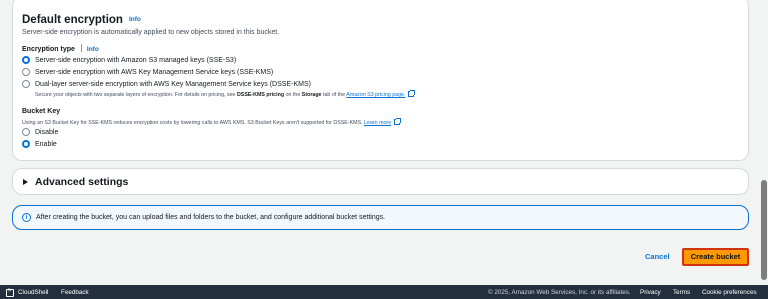 The image size is (768, 299). What do you see at coordinates (75, 292) in the screenshot?
I see `feedback-link: Feedback` at bounding box center [75, 292].